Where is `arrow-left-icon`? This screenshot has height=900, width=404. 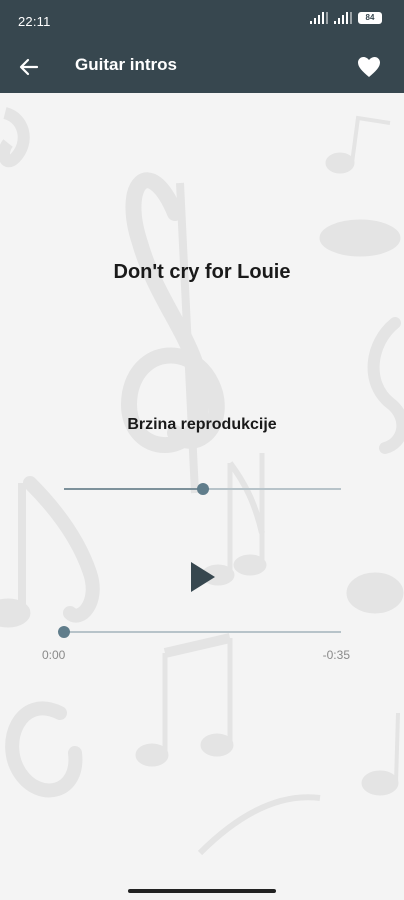
arrow-left-icon is located at coordinates (29, 67).